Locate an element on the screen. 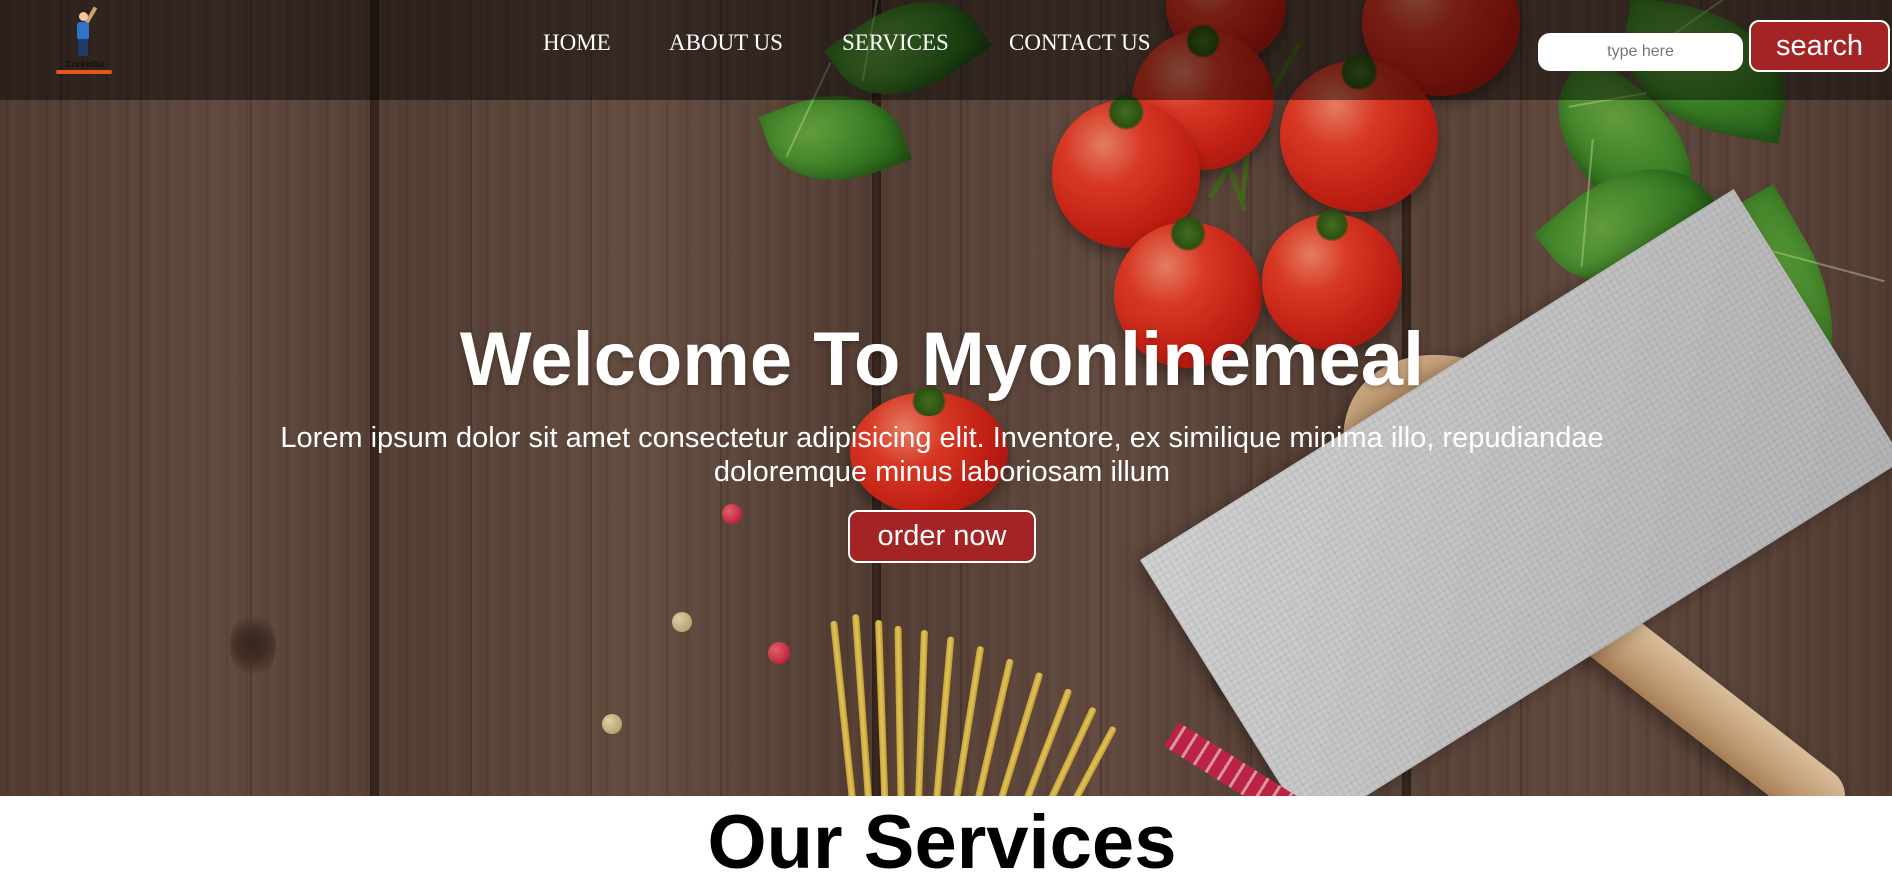 The image size is (1892, 877). nav-link-about-us: ABOUT US is located at coordinates (726, 43).